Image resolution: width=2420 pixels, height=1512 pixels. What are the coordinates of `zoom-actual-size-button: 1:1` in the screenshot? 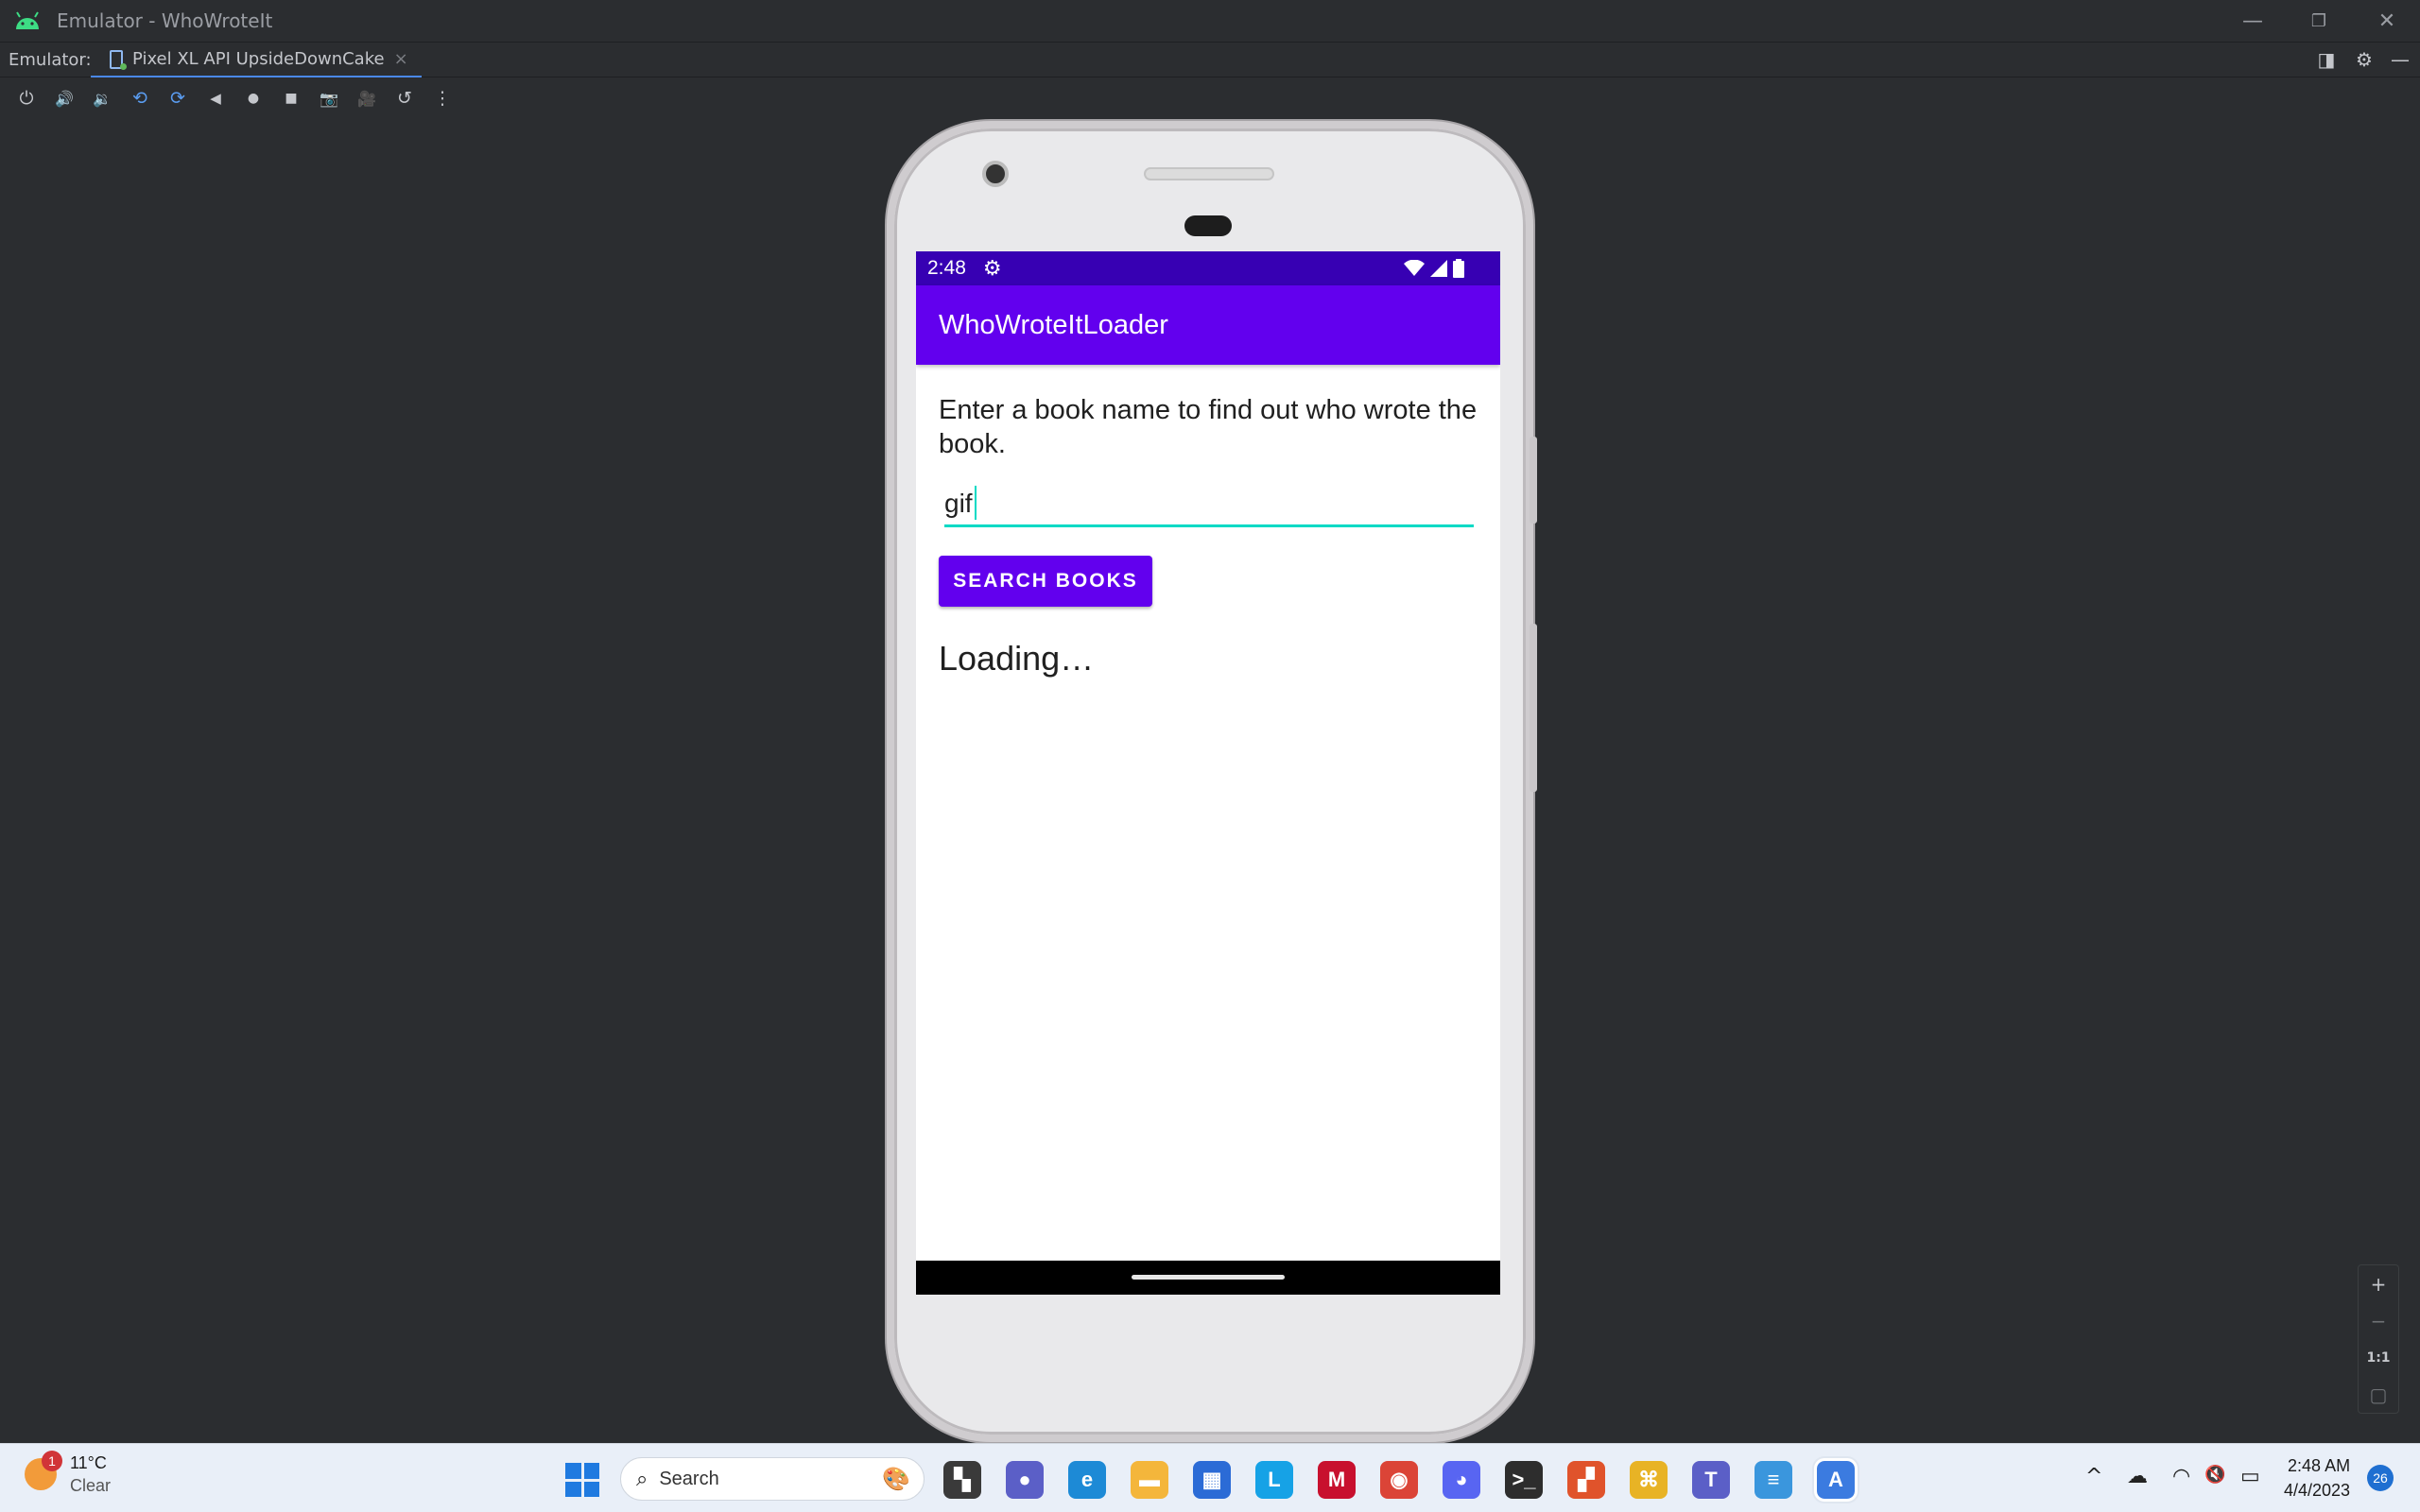 It's located at (2378, 1357).